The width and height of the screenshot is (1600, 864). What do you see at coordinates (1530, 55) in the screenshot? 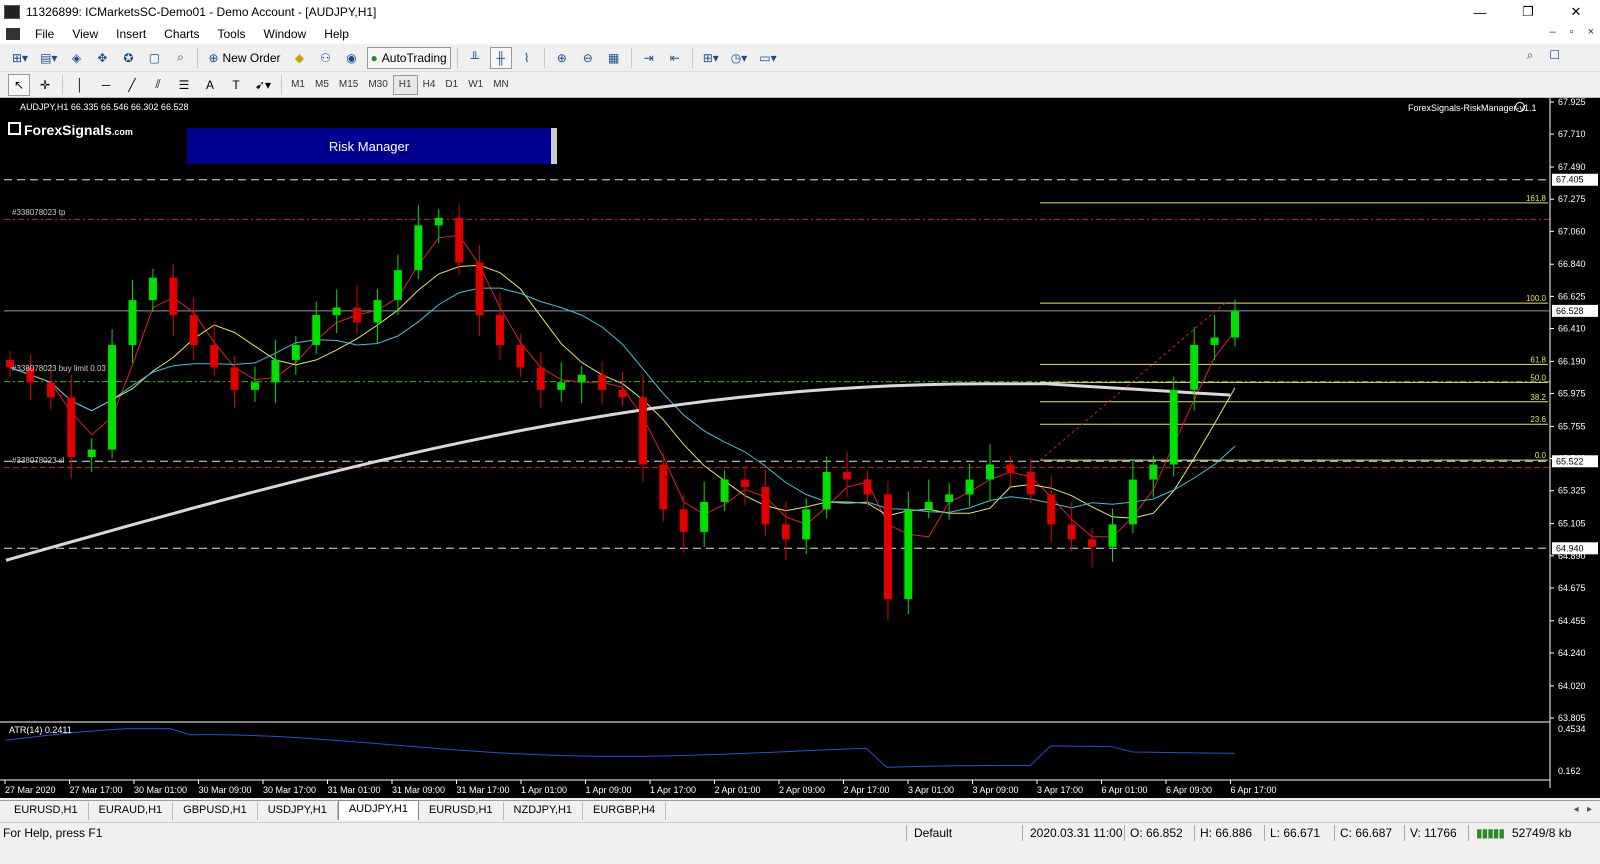
I see `search-icon: ⌕` at bounding box center [1530, 55].